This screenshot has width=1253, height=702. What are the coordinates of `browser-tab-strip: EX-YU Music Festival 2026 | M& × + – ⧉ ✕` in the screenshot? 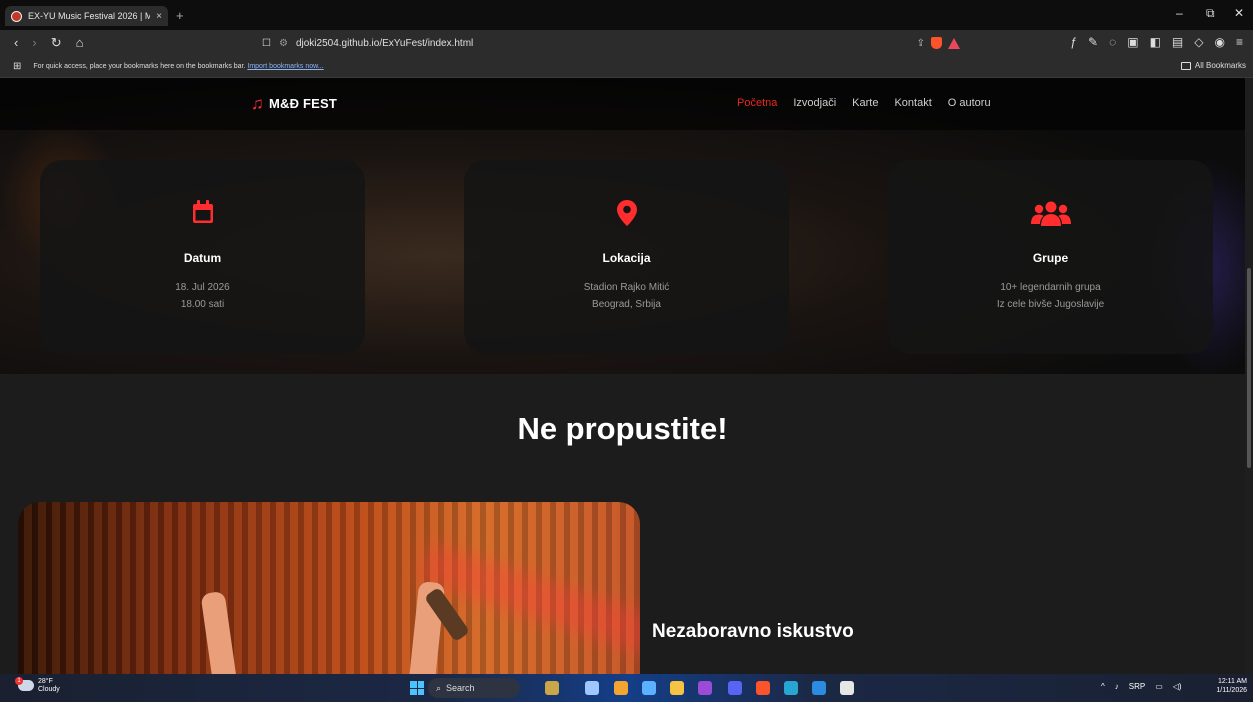 It's located at (626, 15).